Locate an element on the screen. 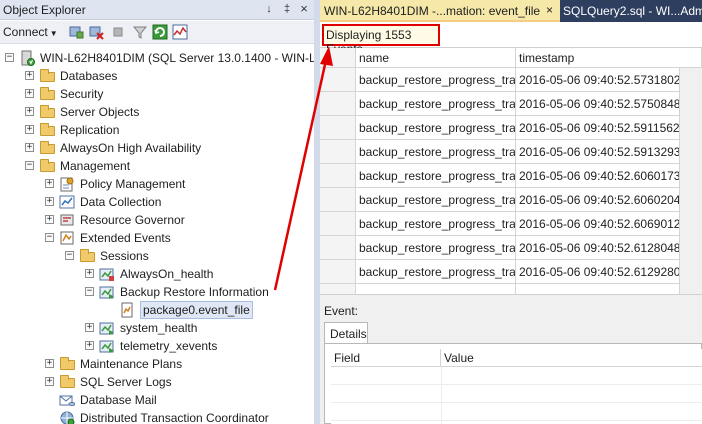 The image size is (702, 424). cell-timestamp: 2016-05-06 09:40:52.5911562 is located at coordinates (598, 128).